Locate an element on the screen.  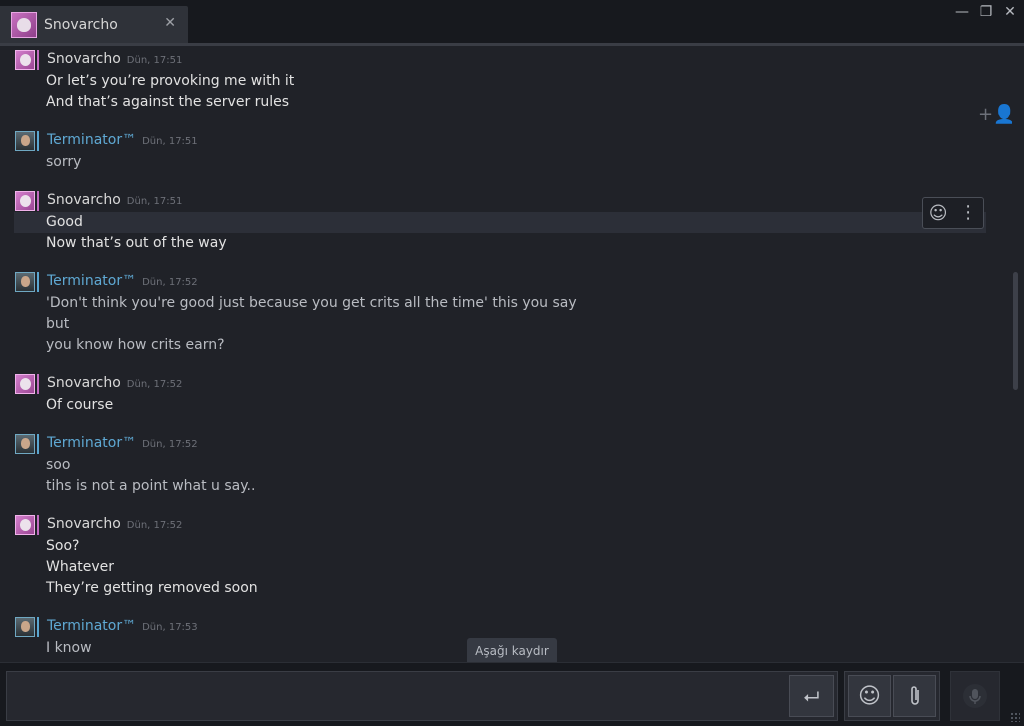
message-line: And that’s against the server rules is located at coordinates (168, 102).